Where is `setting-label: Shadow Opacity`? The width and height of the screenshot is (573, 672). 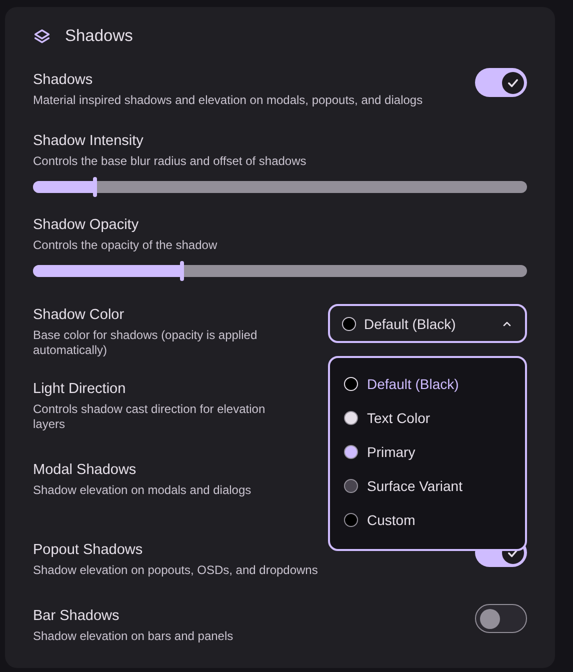 setting-label: Shadow Opacity is located at coordinates (86, 225).